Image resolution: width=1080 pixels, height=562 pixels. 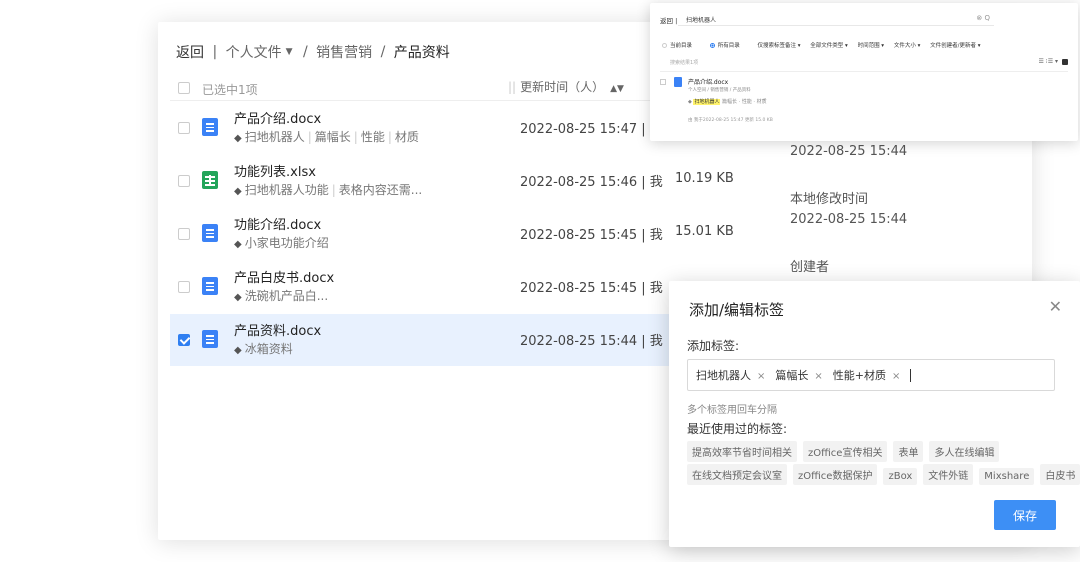 What do you see at coordinates (948, 474) in the screenshot?
I see `recent-tag-chip: 文件外链` at bounding box center [948, 474].